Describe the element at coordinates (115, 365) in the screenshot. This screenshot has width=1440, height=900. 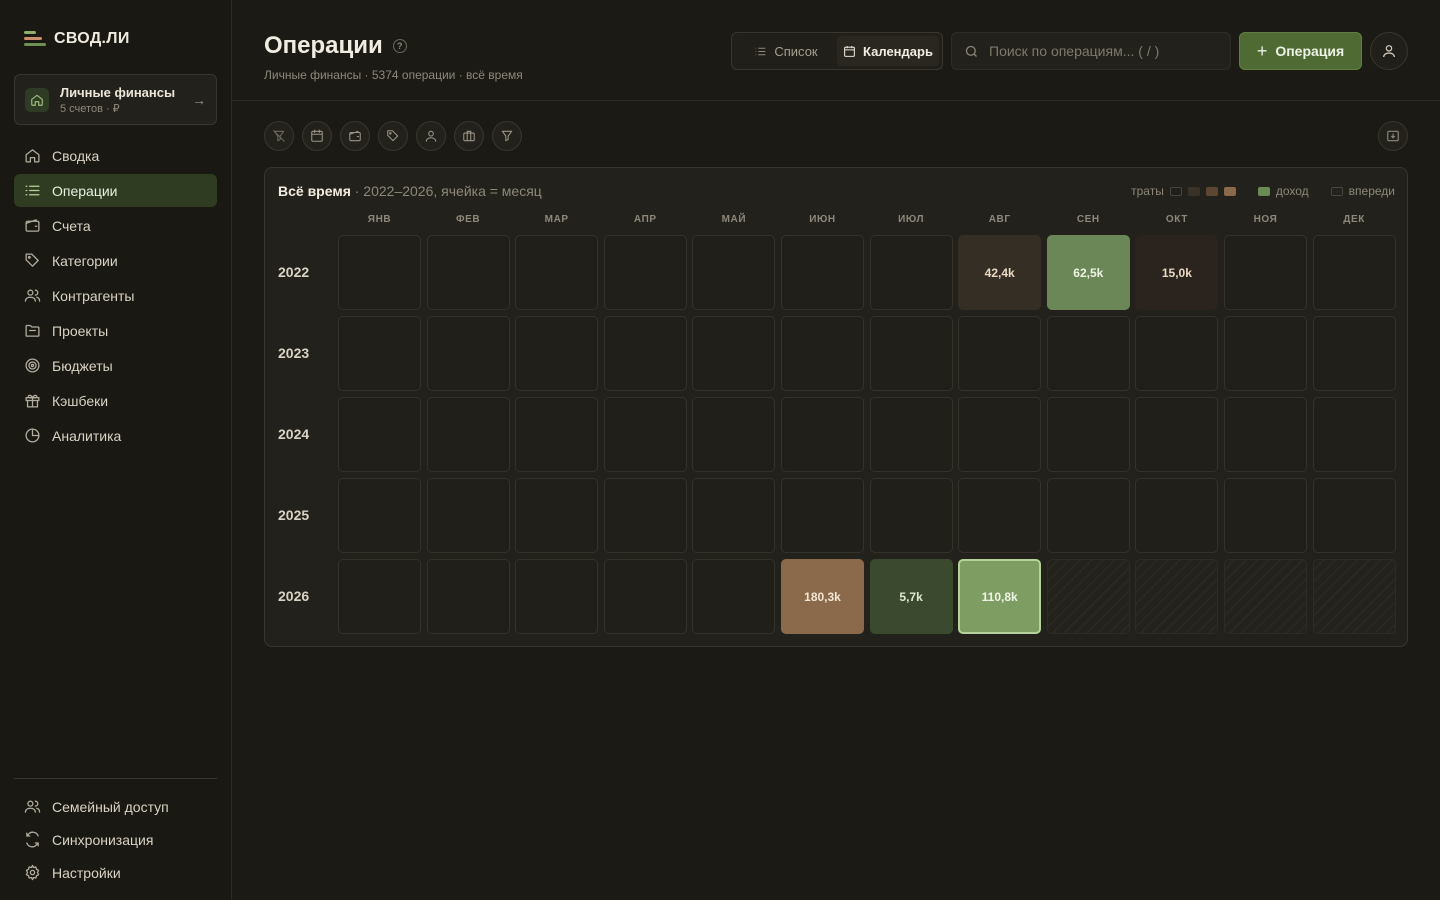
I see `sidebar-item-6: Бюджеты` at that location.